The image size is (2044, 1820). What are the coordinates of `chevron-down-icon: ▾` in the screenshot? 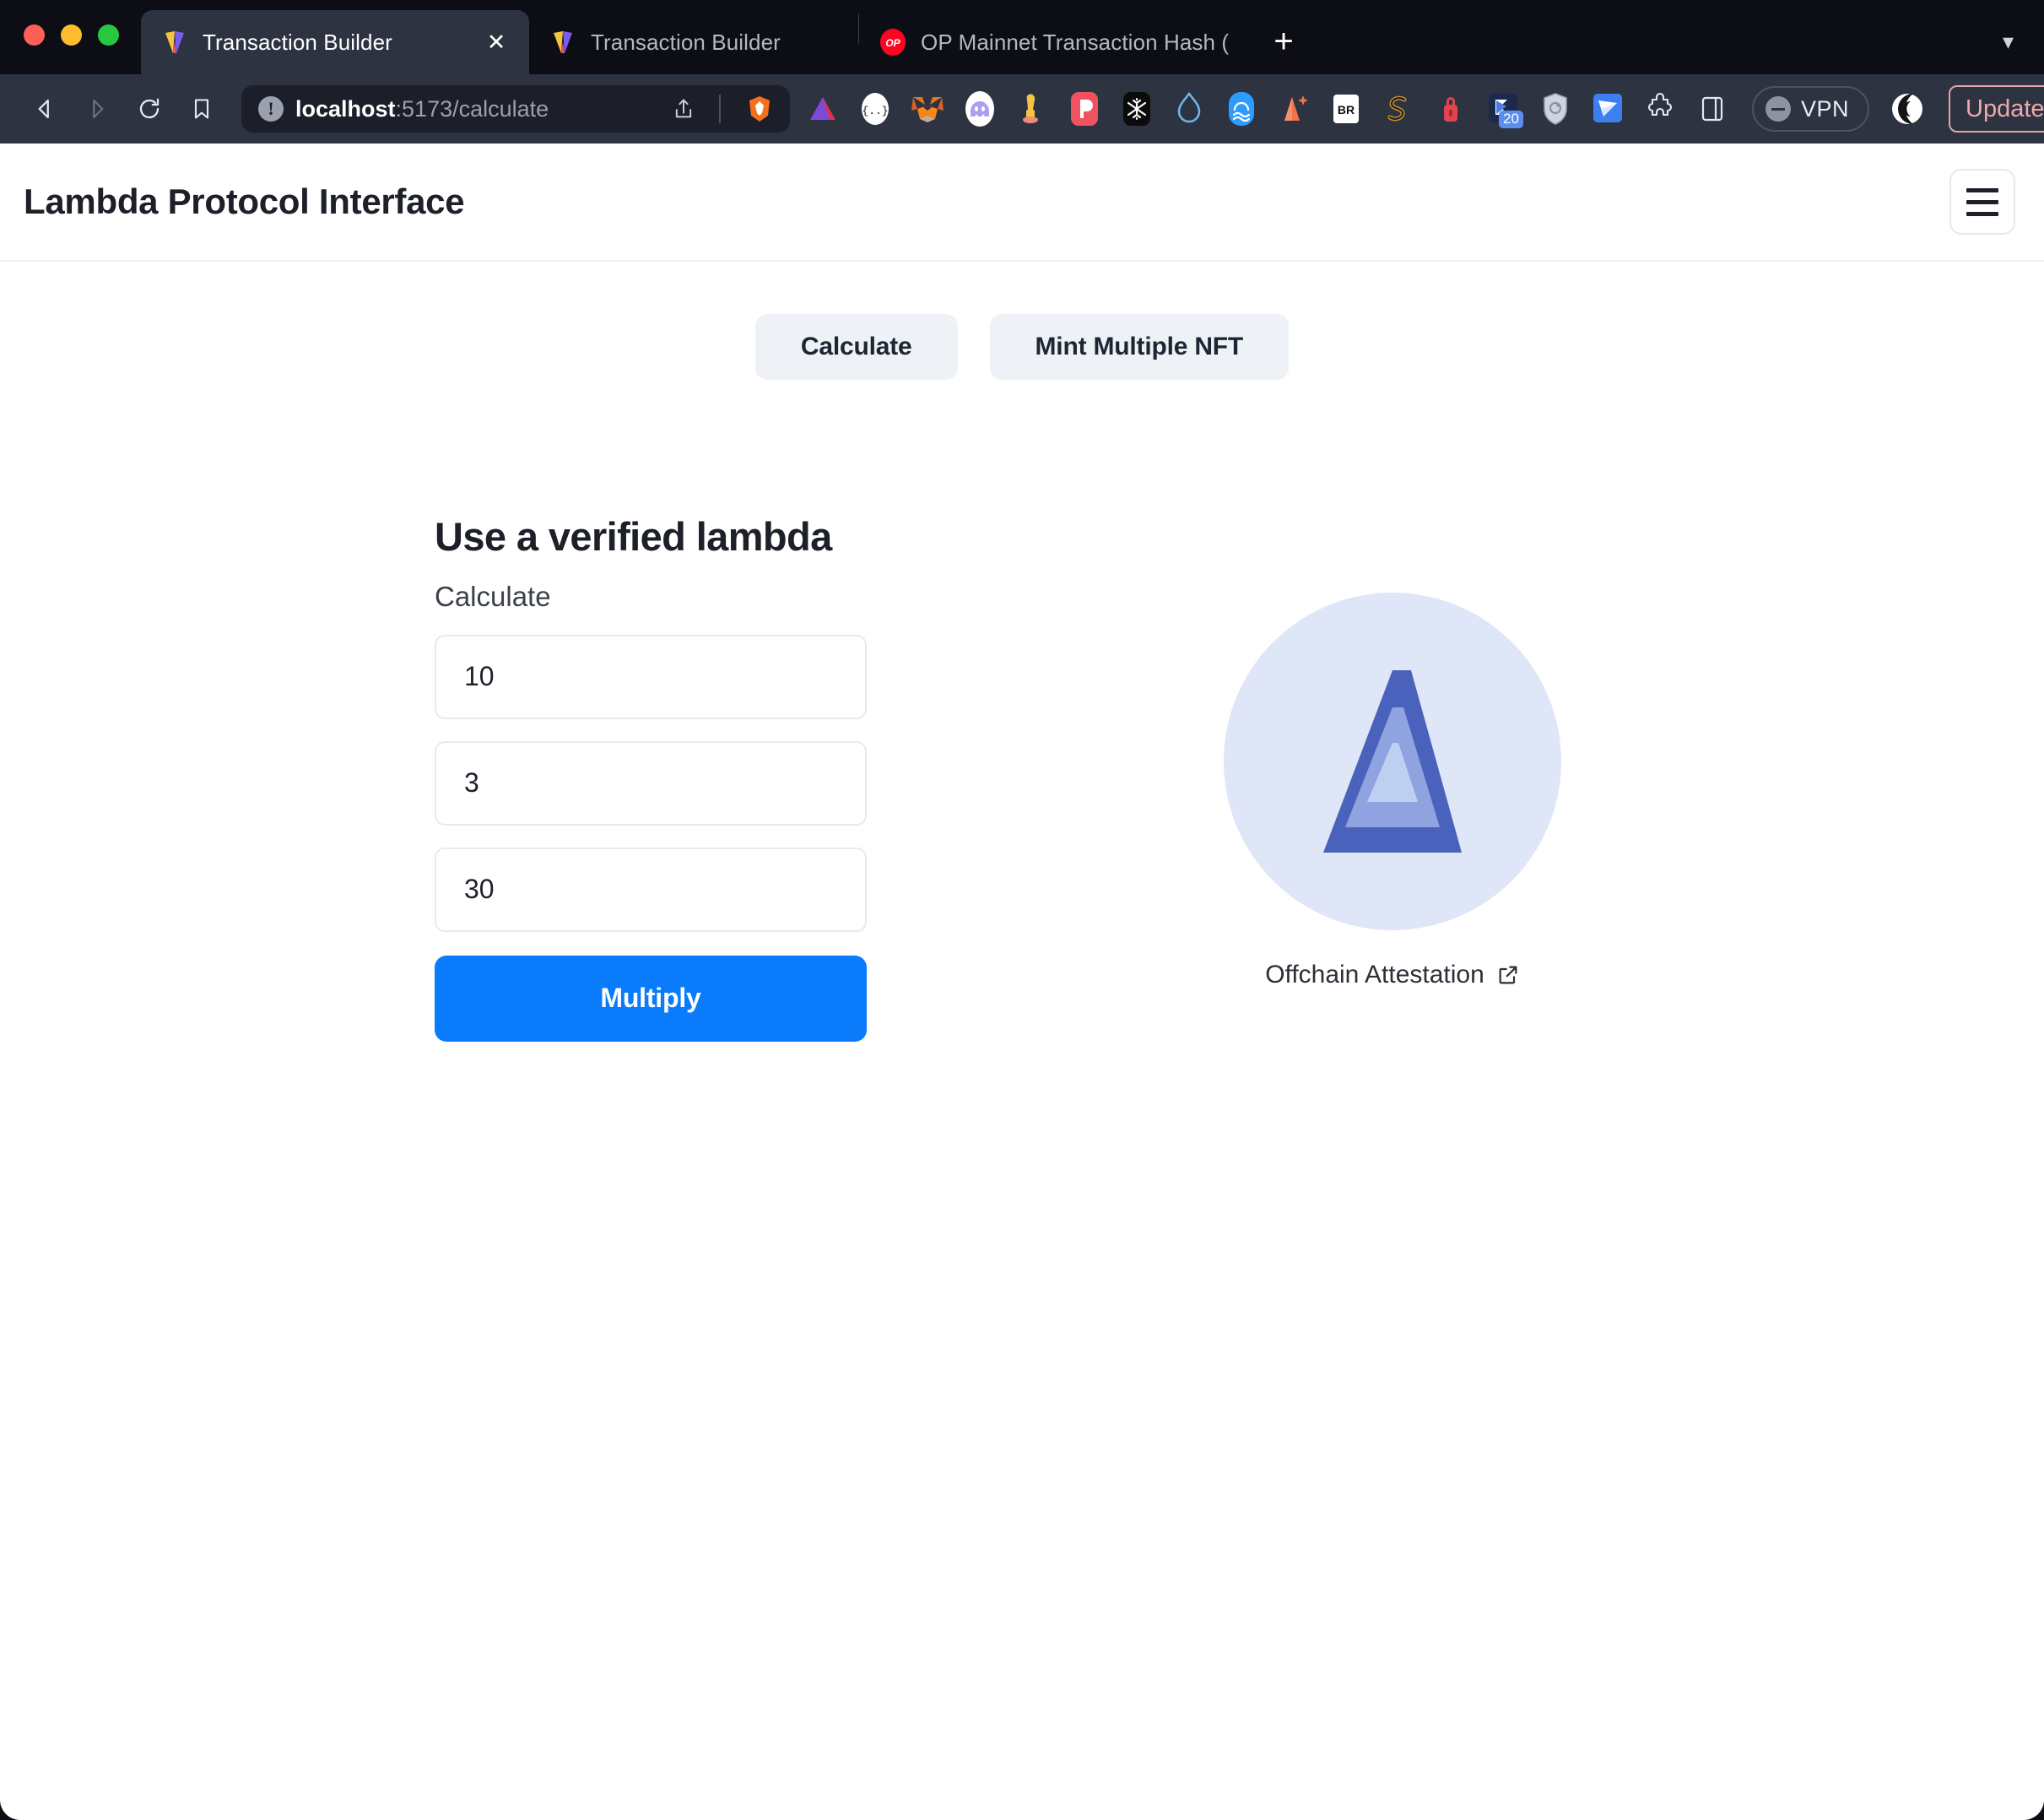 It's located at (2008, 41).